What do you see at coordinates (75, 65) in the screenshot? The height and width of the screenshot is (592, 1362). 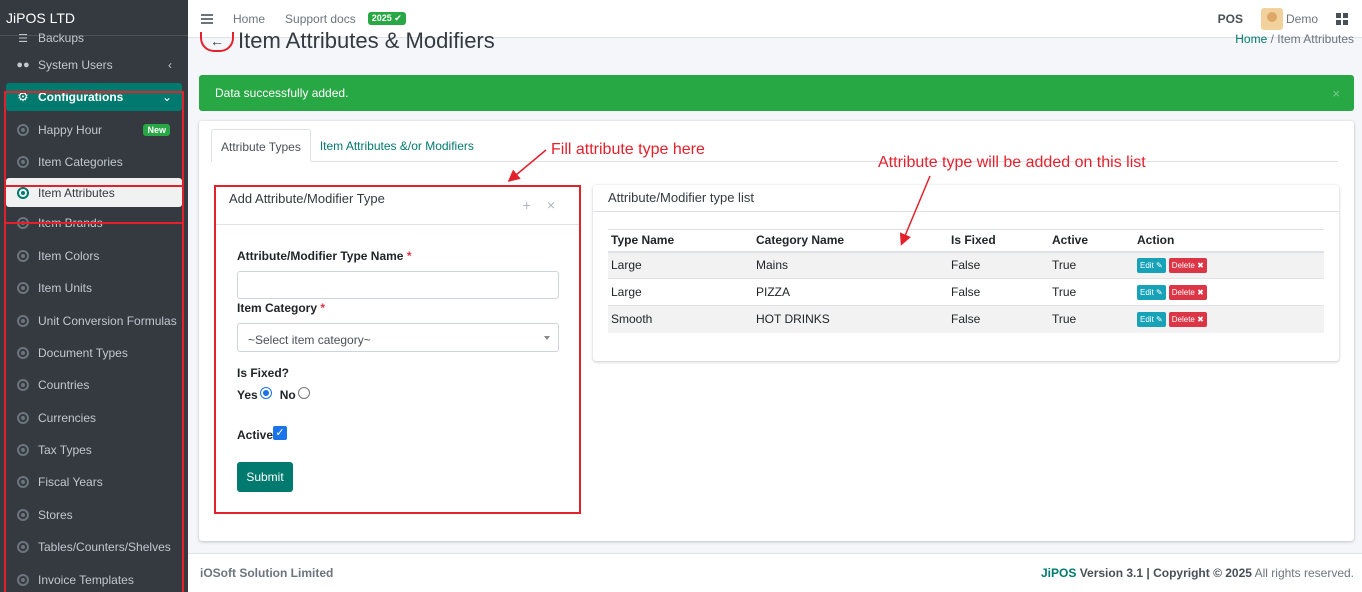 I see `sidebar-item-label: System Users` at bounding box center [75, 65].